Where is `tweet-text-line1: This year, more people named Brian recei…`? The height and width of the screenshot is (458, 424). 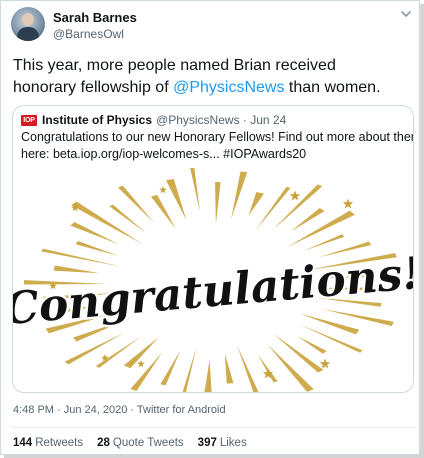 tweet-text-line1: This year, more people named Brian recei… is located at coordinates (174, 65).